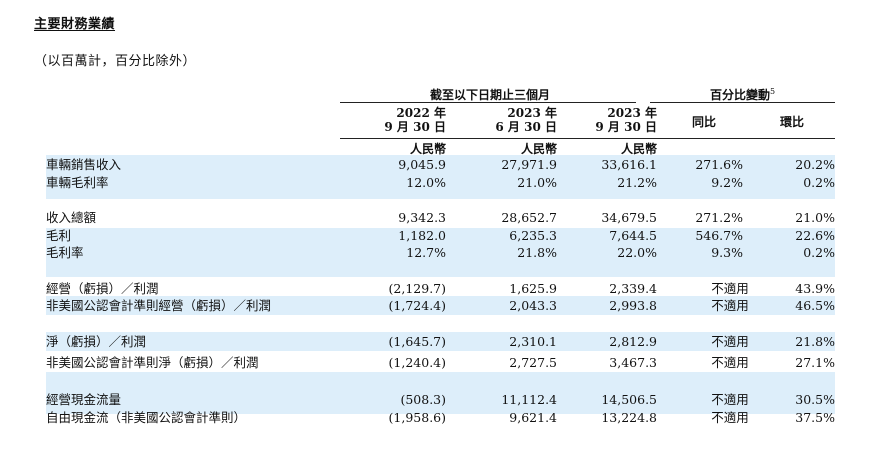 The image size is (869, 457). What do you see at coordinates (815, 288) in the screenshot?
I see `cell-value: 43.9%` at bounding box center [815, 288].